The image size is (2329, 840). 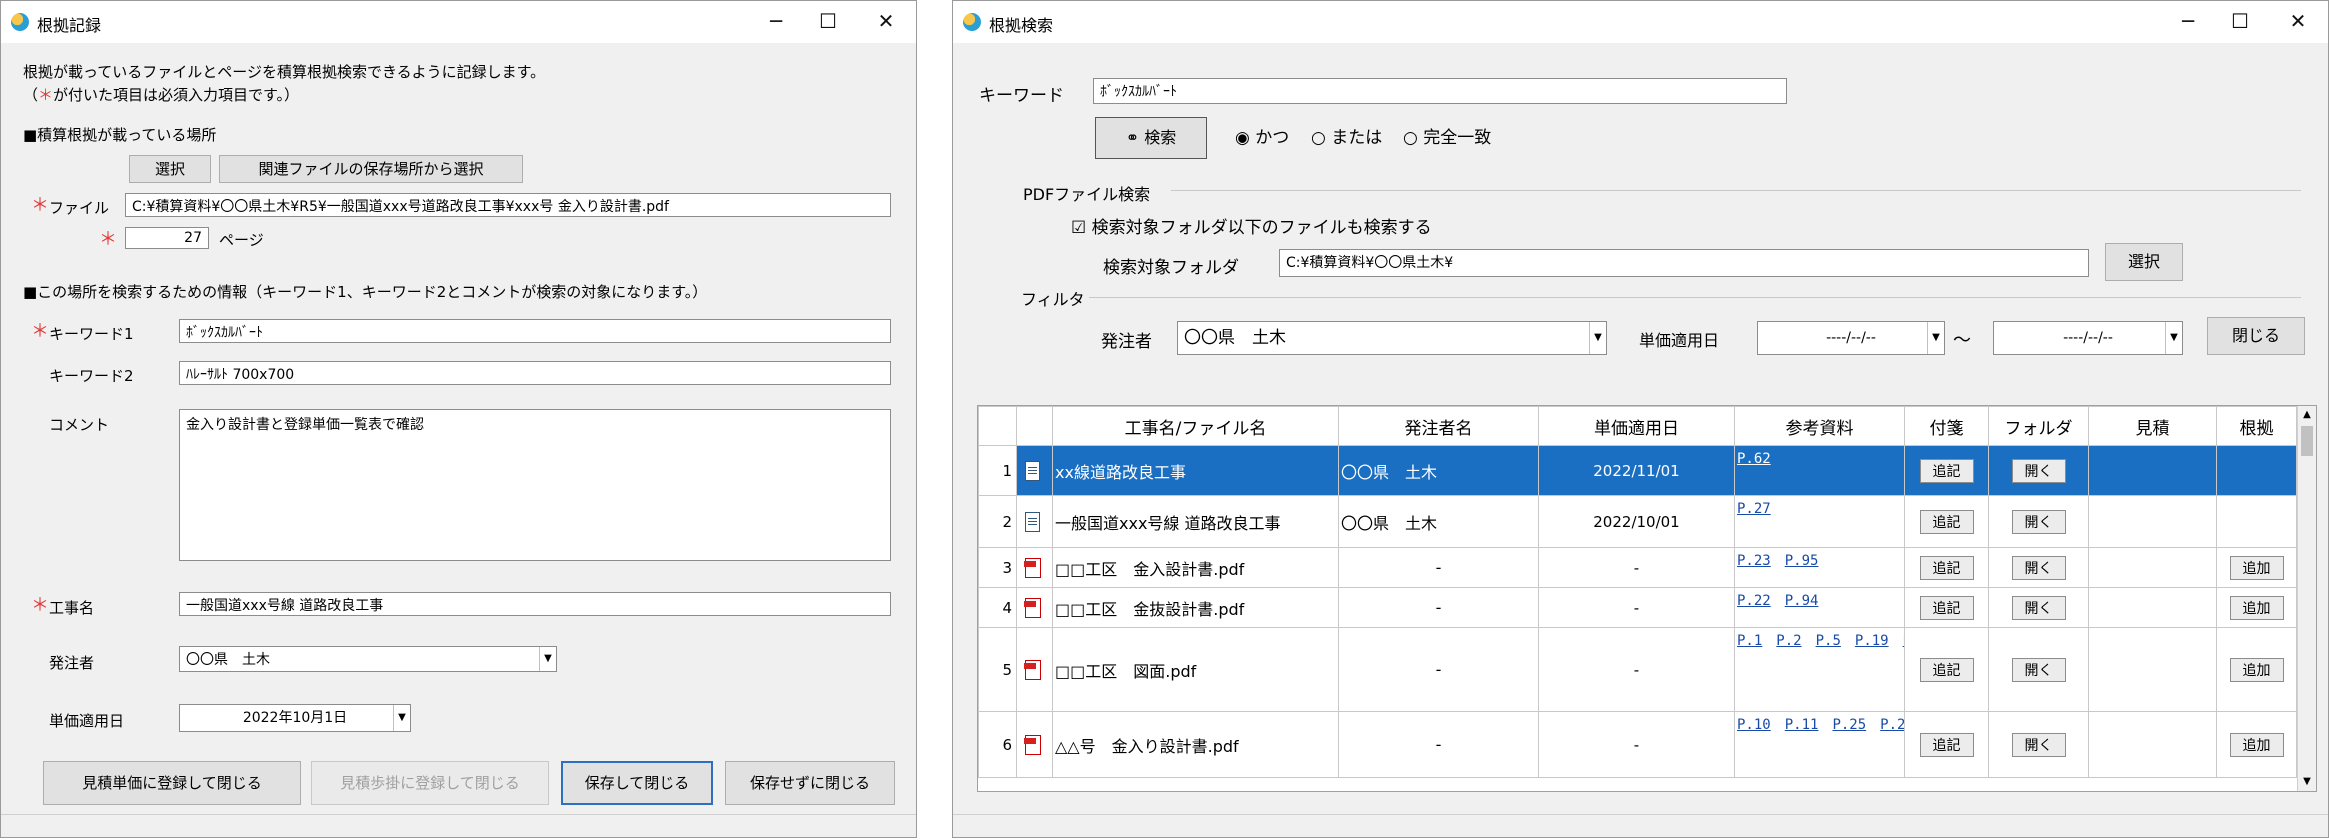 I want to click on unit-date-cell: -, so click(x=1636, y=744).